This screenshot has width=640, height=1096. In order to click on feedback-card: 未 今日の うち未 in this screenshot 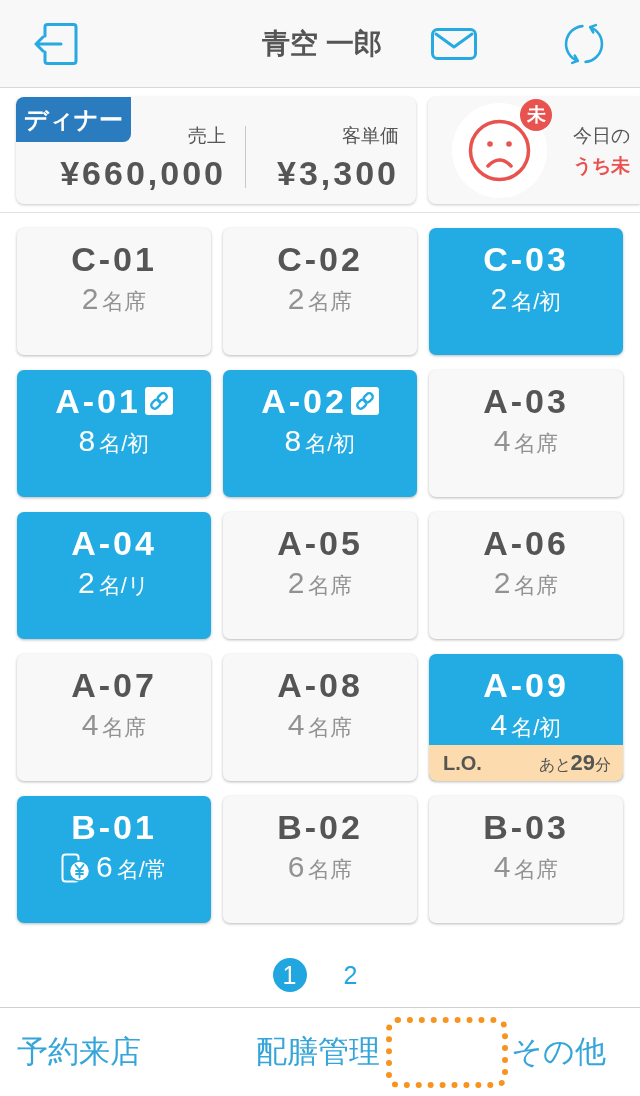, I will do `click(534, 150)`.